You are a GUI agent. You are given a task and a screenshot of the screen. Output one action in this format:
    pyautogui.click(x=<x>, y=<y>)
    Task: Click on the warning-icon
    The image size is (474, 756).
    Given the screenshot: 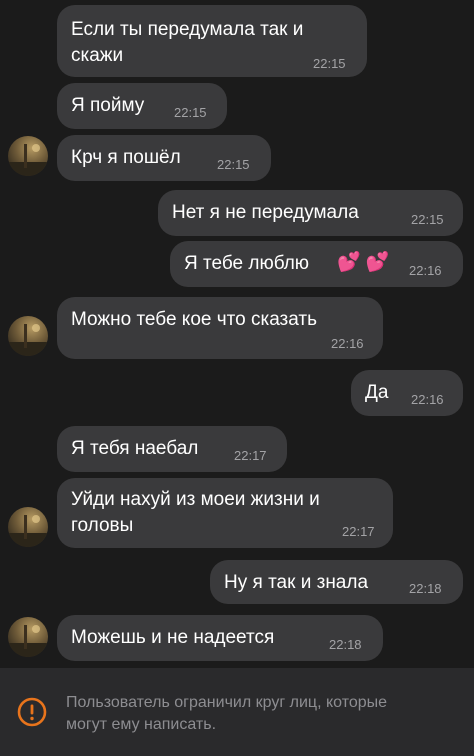 What is the action you would take?
    pyautogui.click(x=32, y=712)
    